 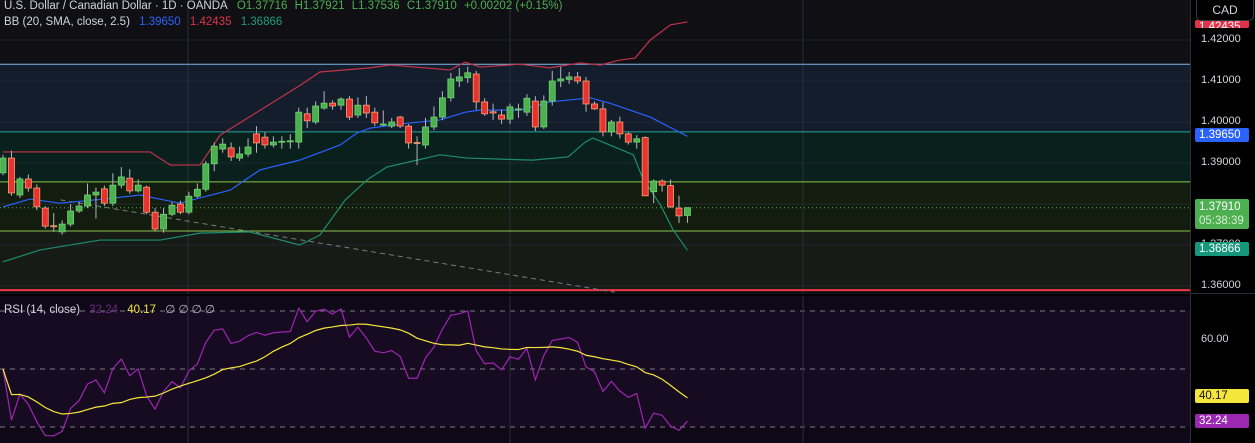 I want to click on currency-button: CAD, so click(x=1225, y=10).